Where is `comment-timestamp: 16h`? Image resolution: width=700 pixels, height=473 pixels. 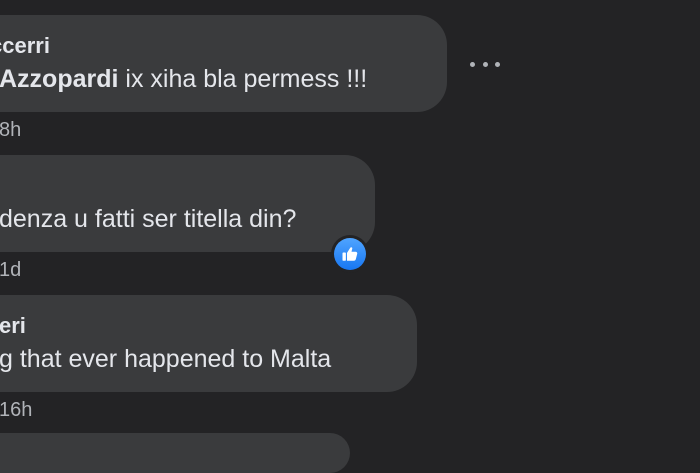
comment-timestamp: 16h is located at coordinates (16, 410).